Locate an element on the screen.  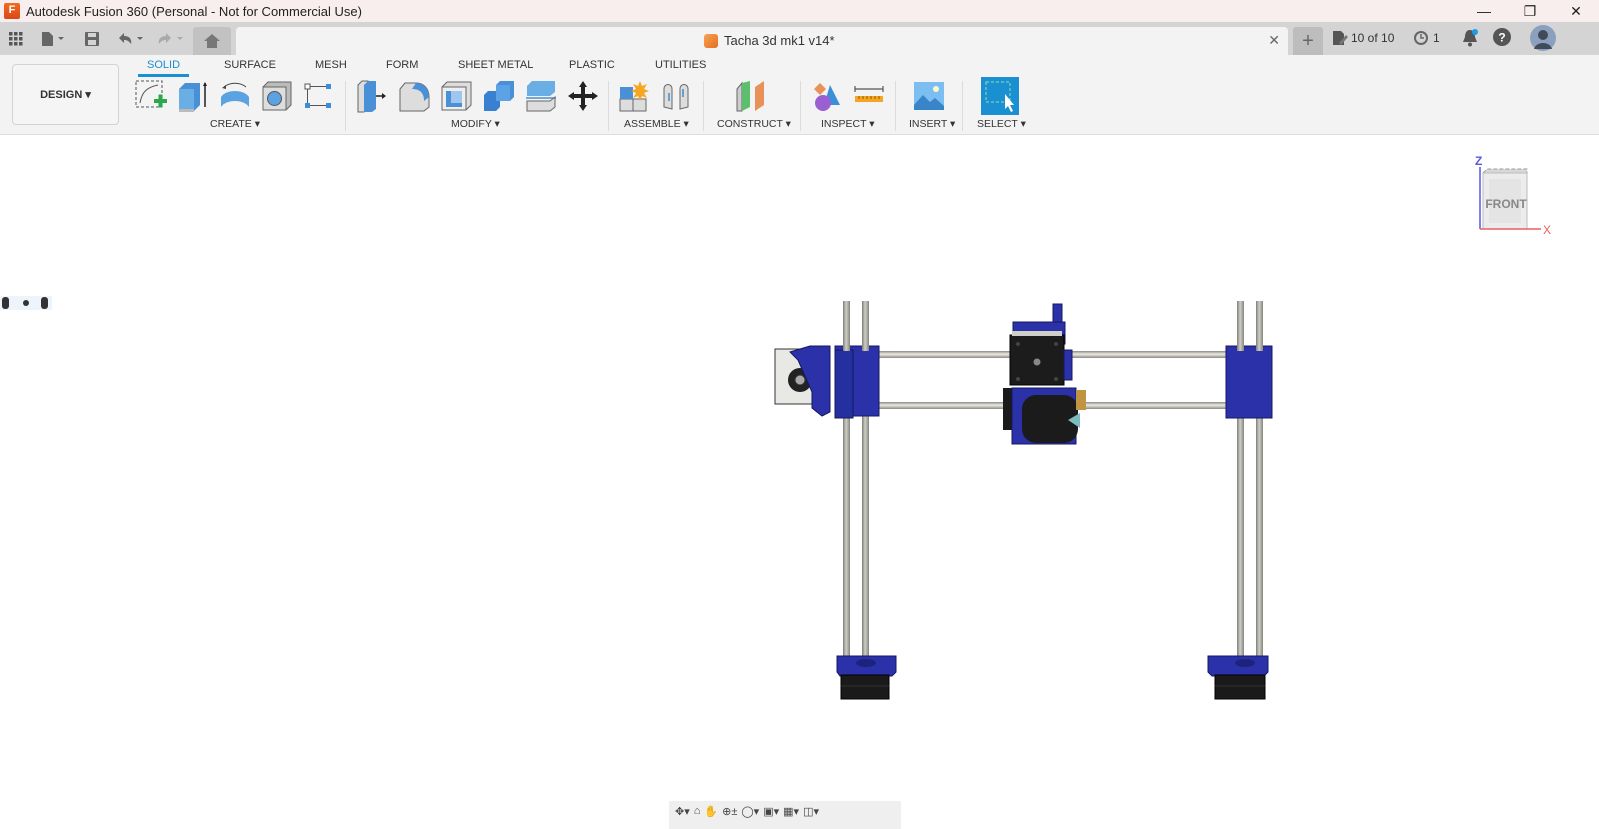
viewcube: Z X FRONT is located at coordinates (1515, 197).